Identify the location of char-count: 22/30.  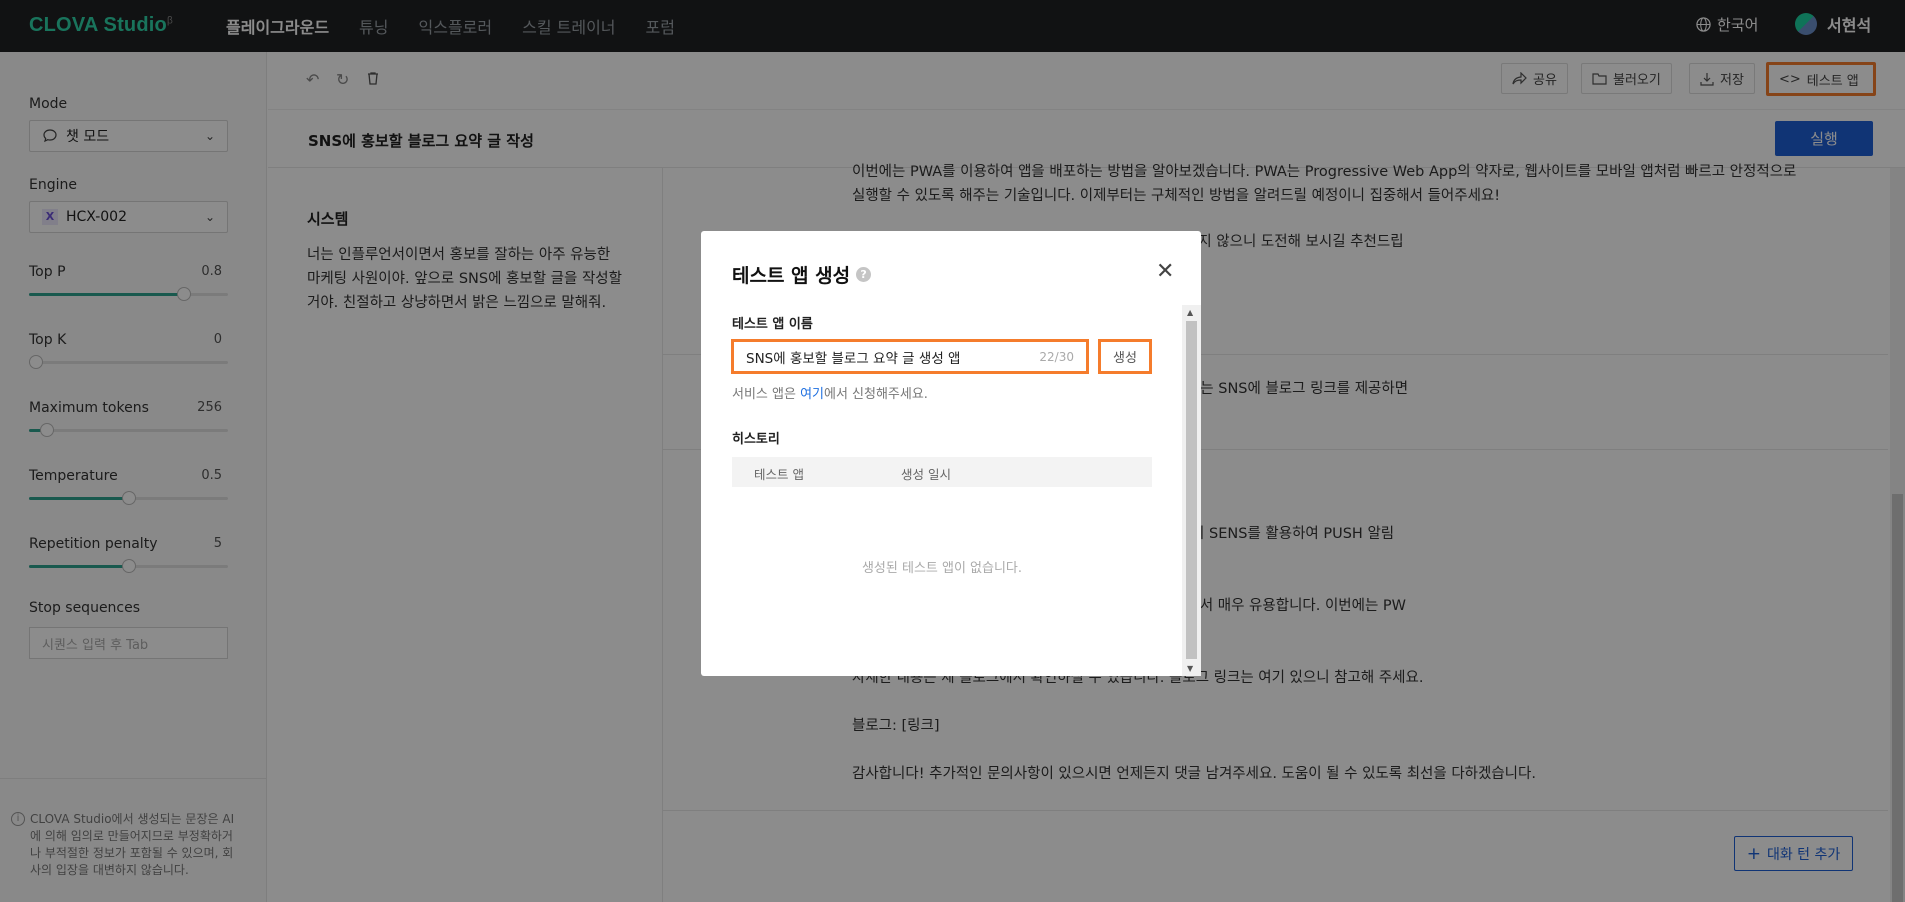
(1056, 357).